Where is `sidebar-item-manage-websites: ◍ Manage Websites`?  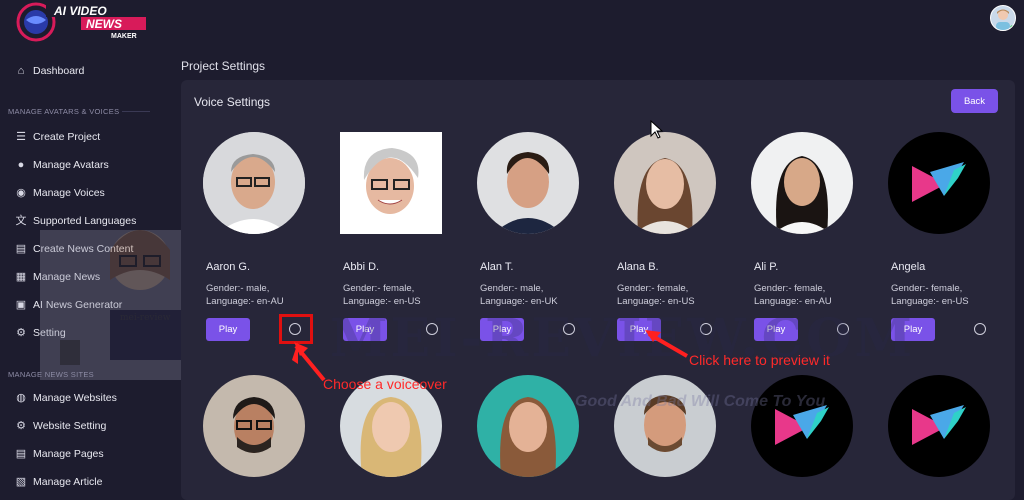 sidebar-item-manage-websites: ◍ Manage Websites is located at coordinates (66, 398).